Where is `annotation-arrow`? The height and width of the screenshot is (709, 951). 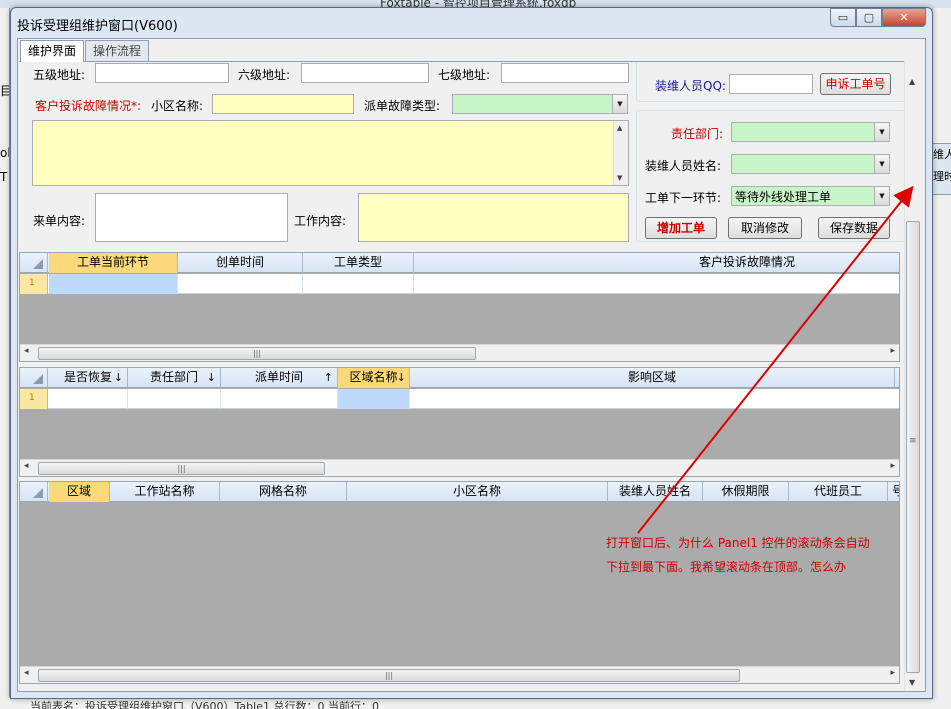 annotation-arrow is located at coordinates (775, 359).